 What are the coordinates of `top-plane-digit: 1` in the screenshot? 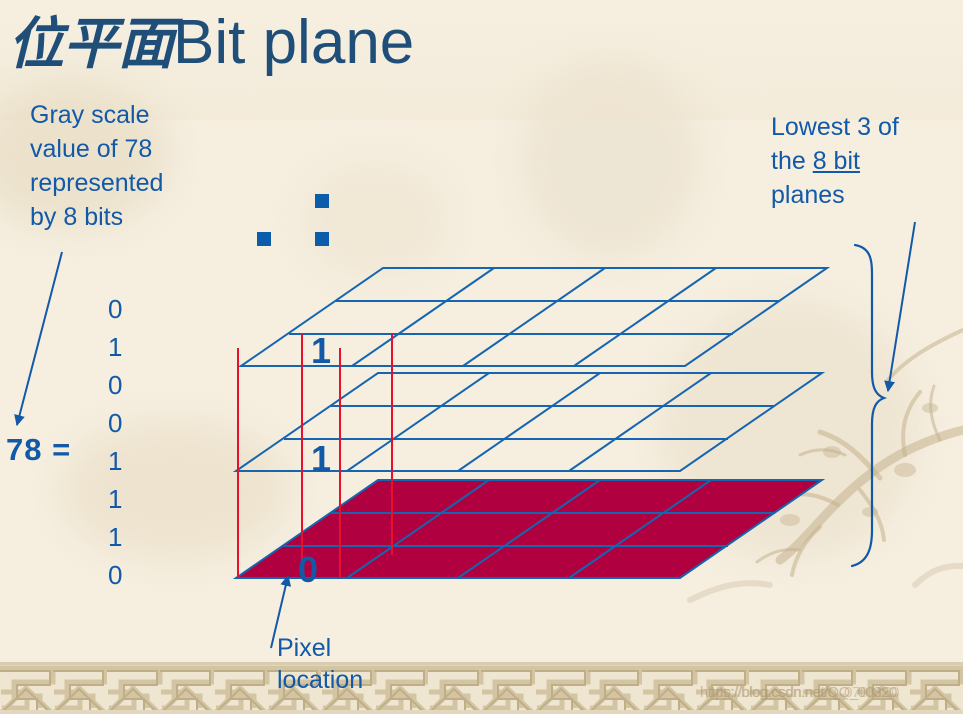 It's located at (321, 350).